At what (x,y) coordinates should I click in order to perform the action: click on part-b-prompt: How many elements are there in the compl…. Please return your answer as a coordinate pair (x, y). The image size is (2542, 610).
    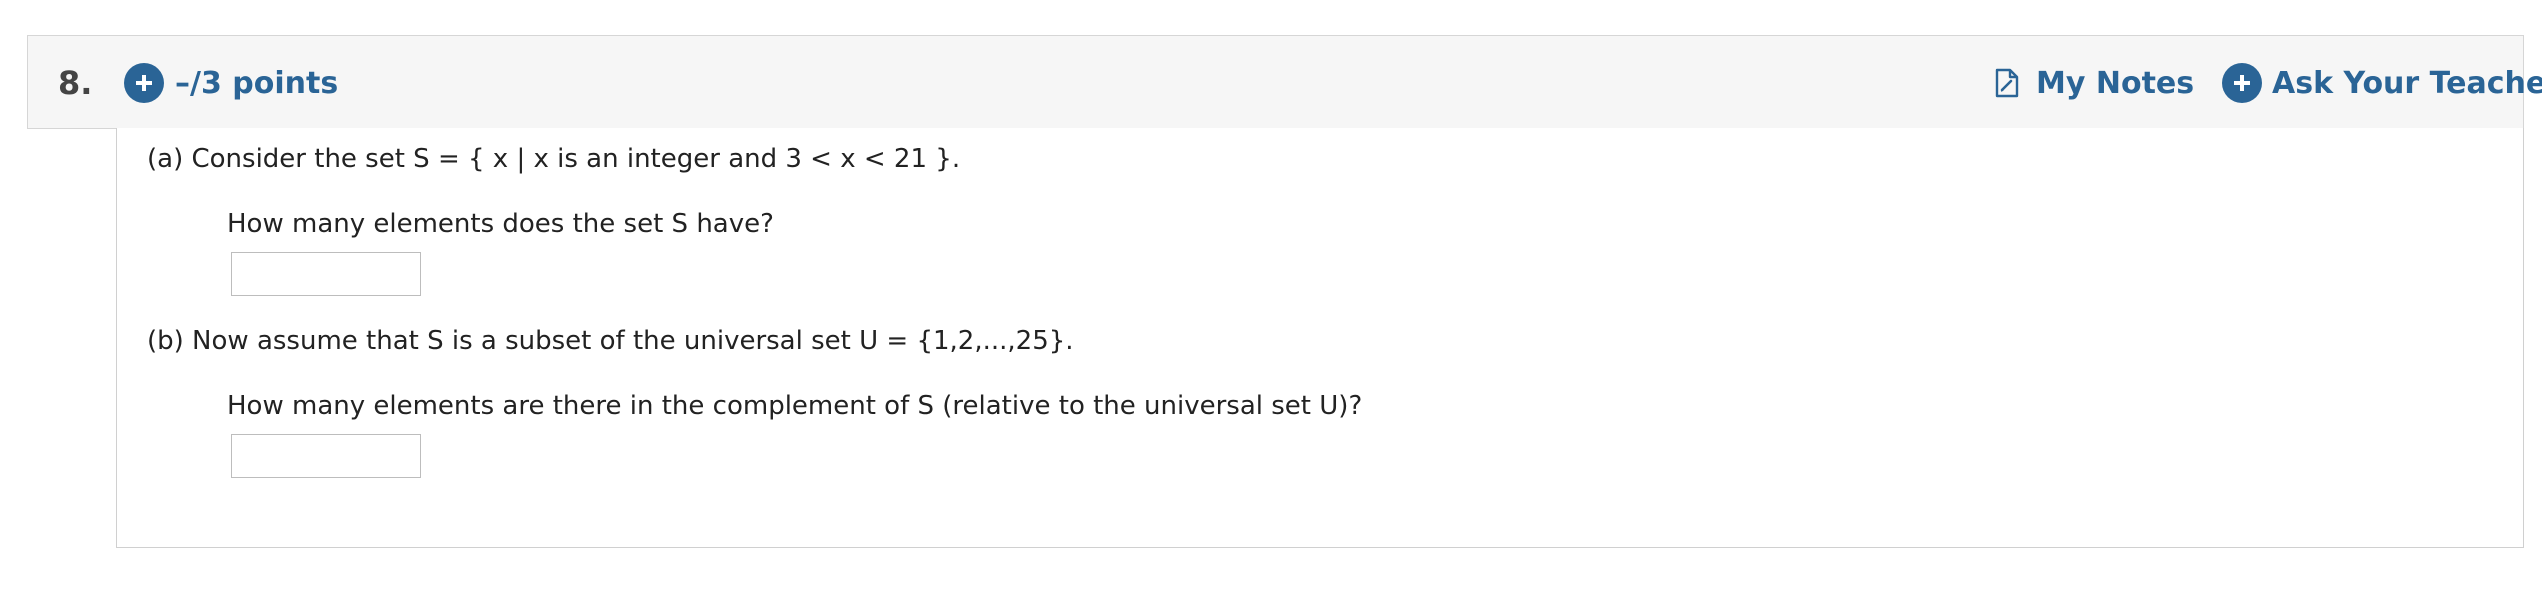
    Looking at the image, I should click on (795, 406).